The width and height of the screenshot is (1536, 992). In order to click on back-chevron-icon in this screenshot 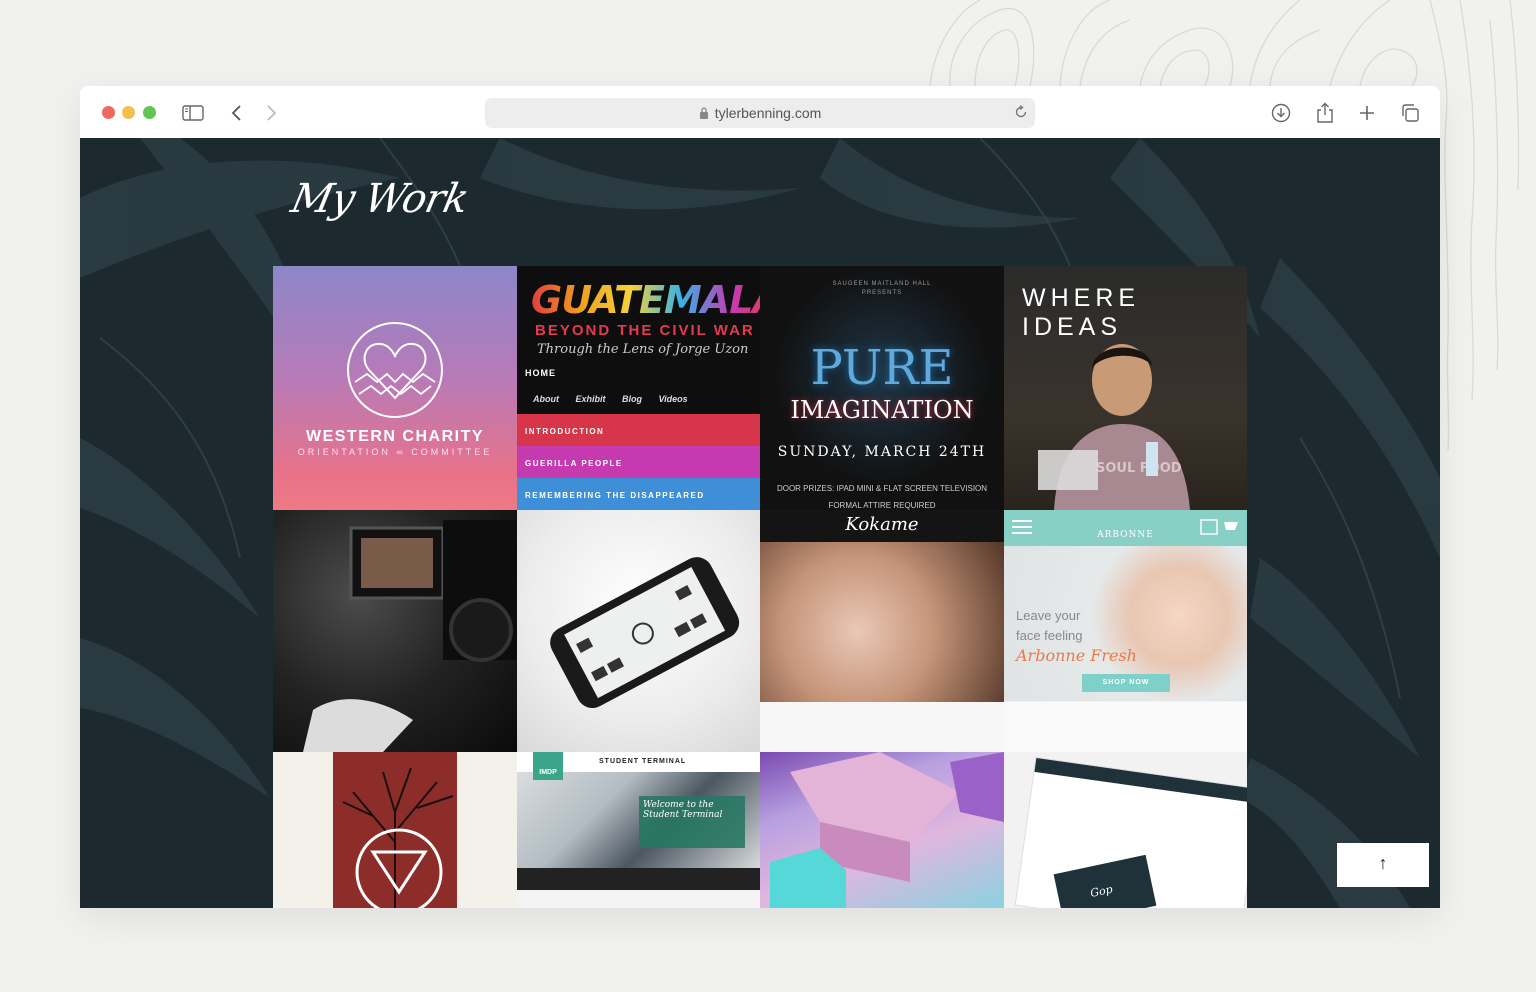, I will do `click(237, 113)`.